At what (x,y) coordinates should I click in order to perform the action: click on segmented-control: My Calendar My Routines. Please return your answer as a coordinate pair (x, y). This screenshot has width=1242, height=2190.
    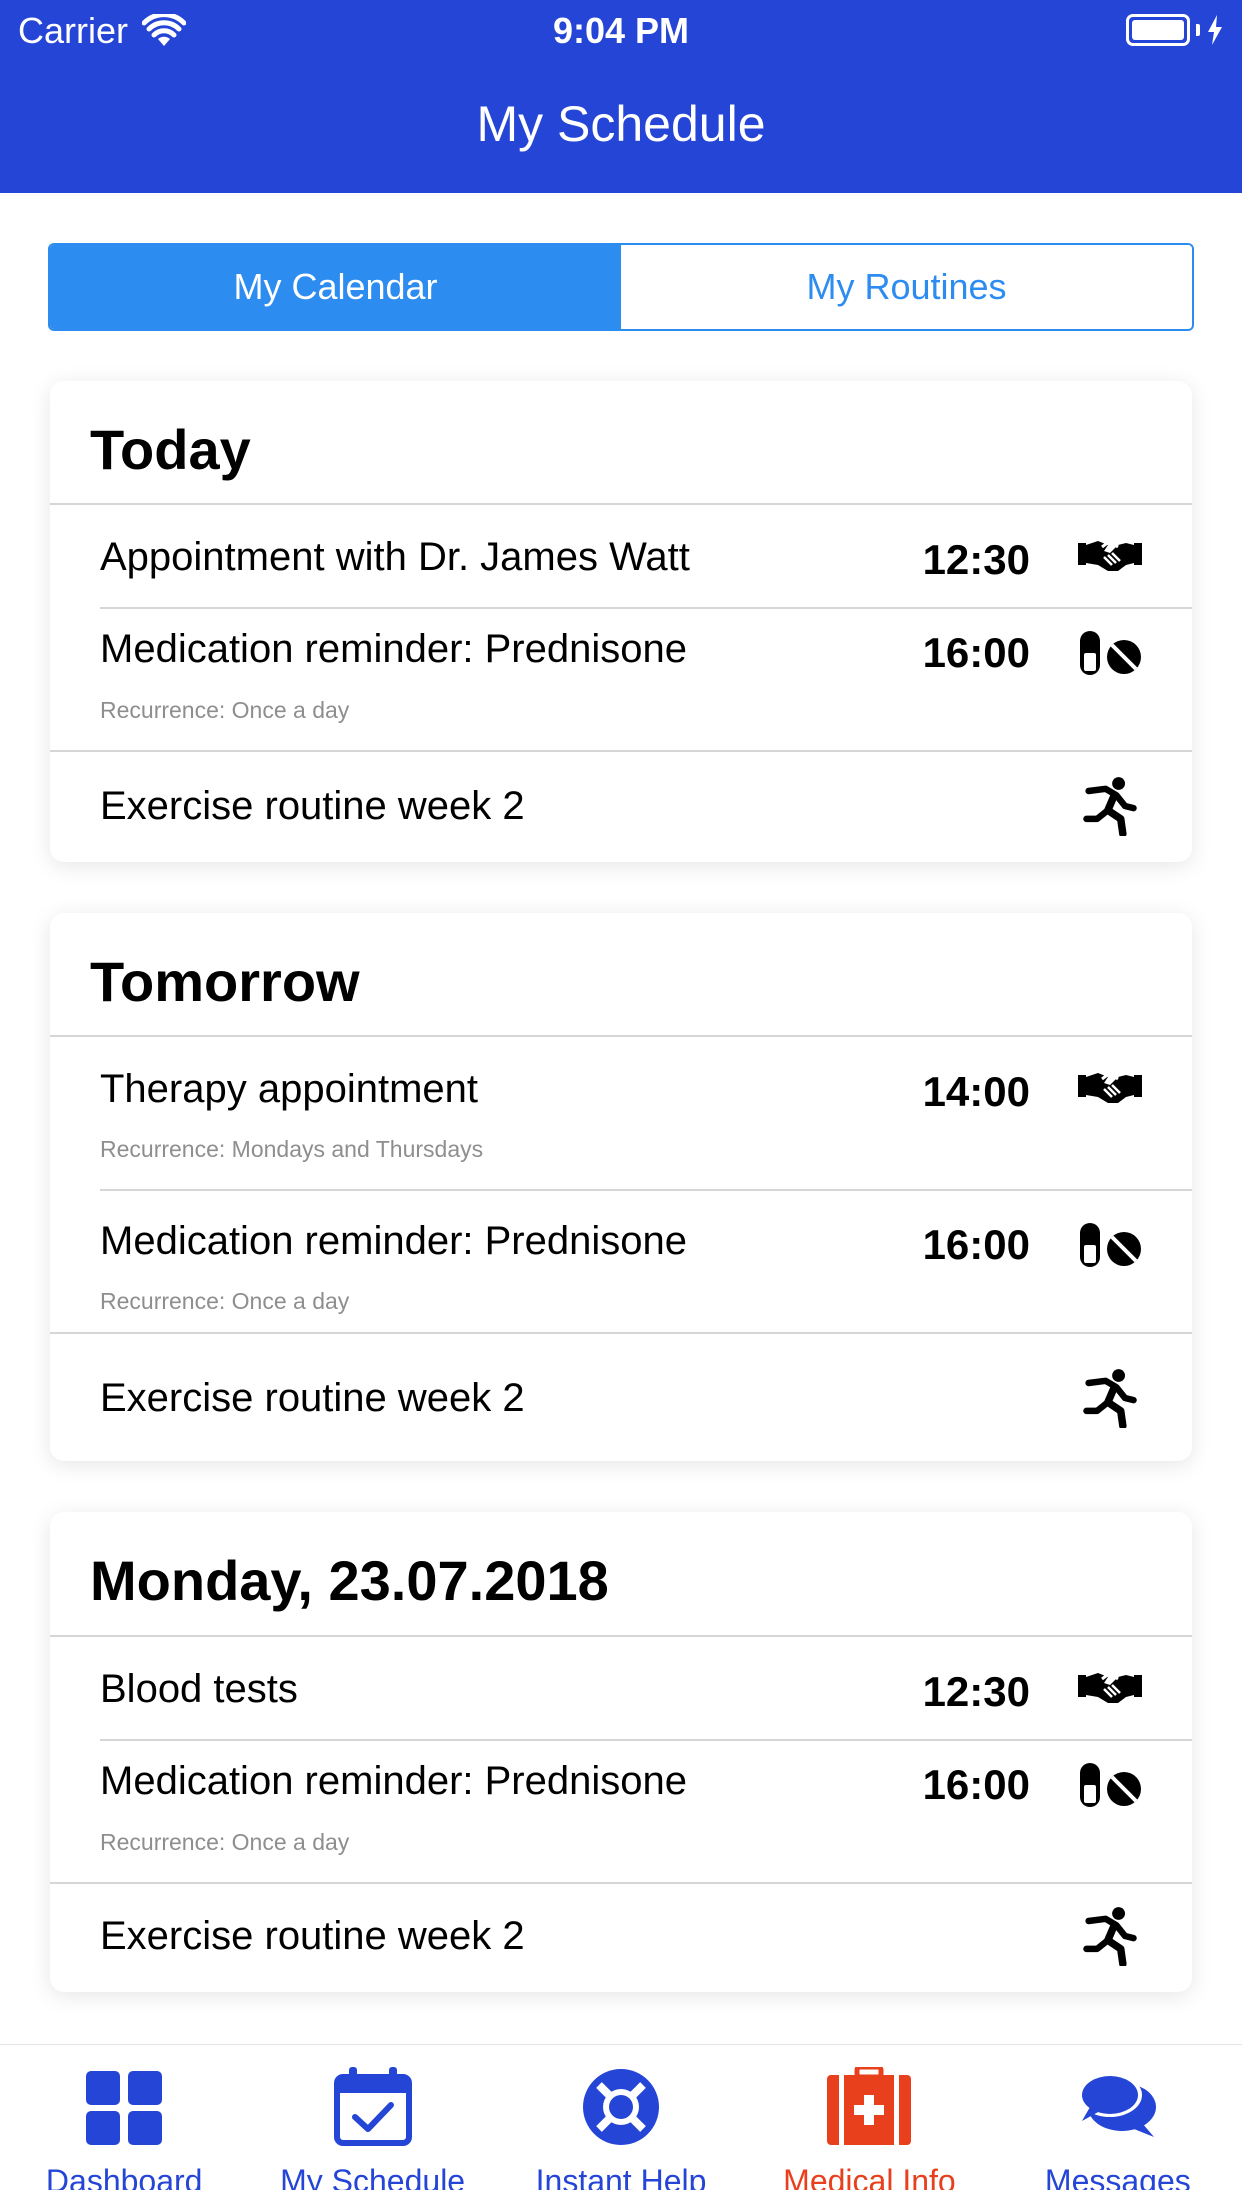
    Looking at the image, I should click on (621, 287).